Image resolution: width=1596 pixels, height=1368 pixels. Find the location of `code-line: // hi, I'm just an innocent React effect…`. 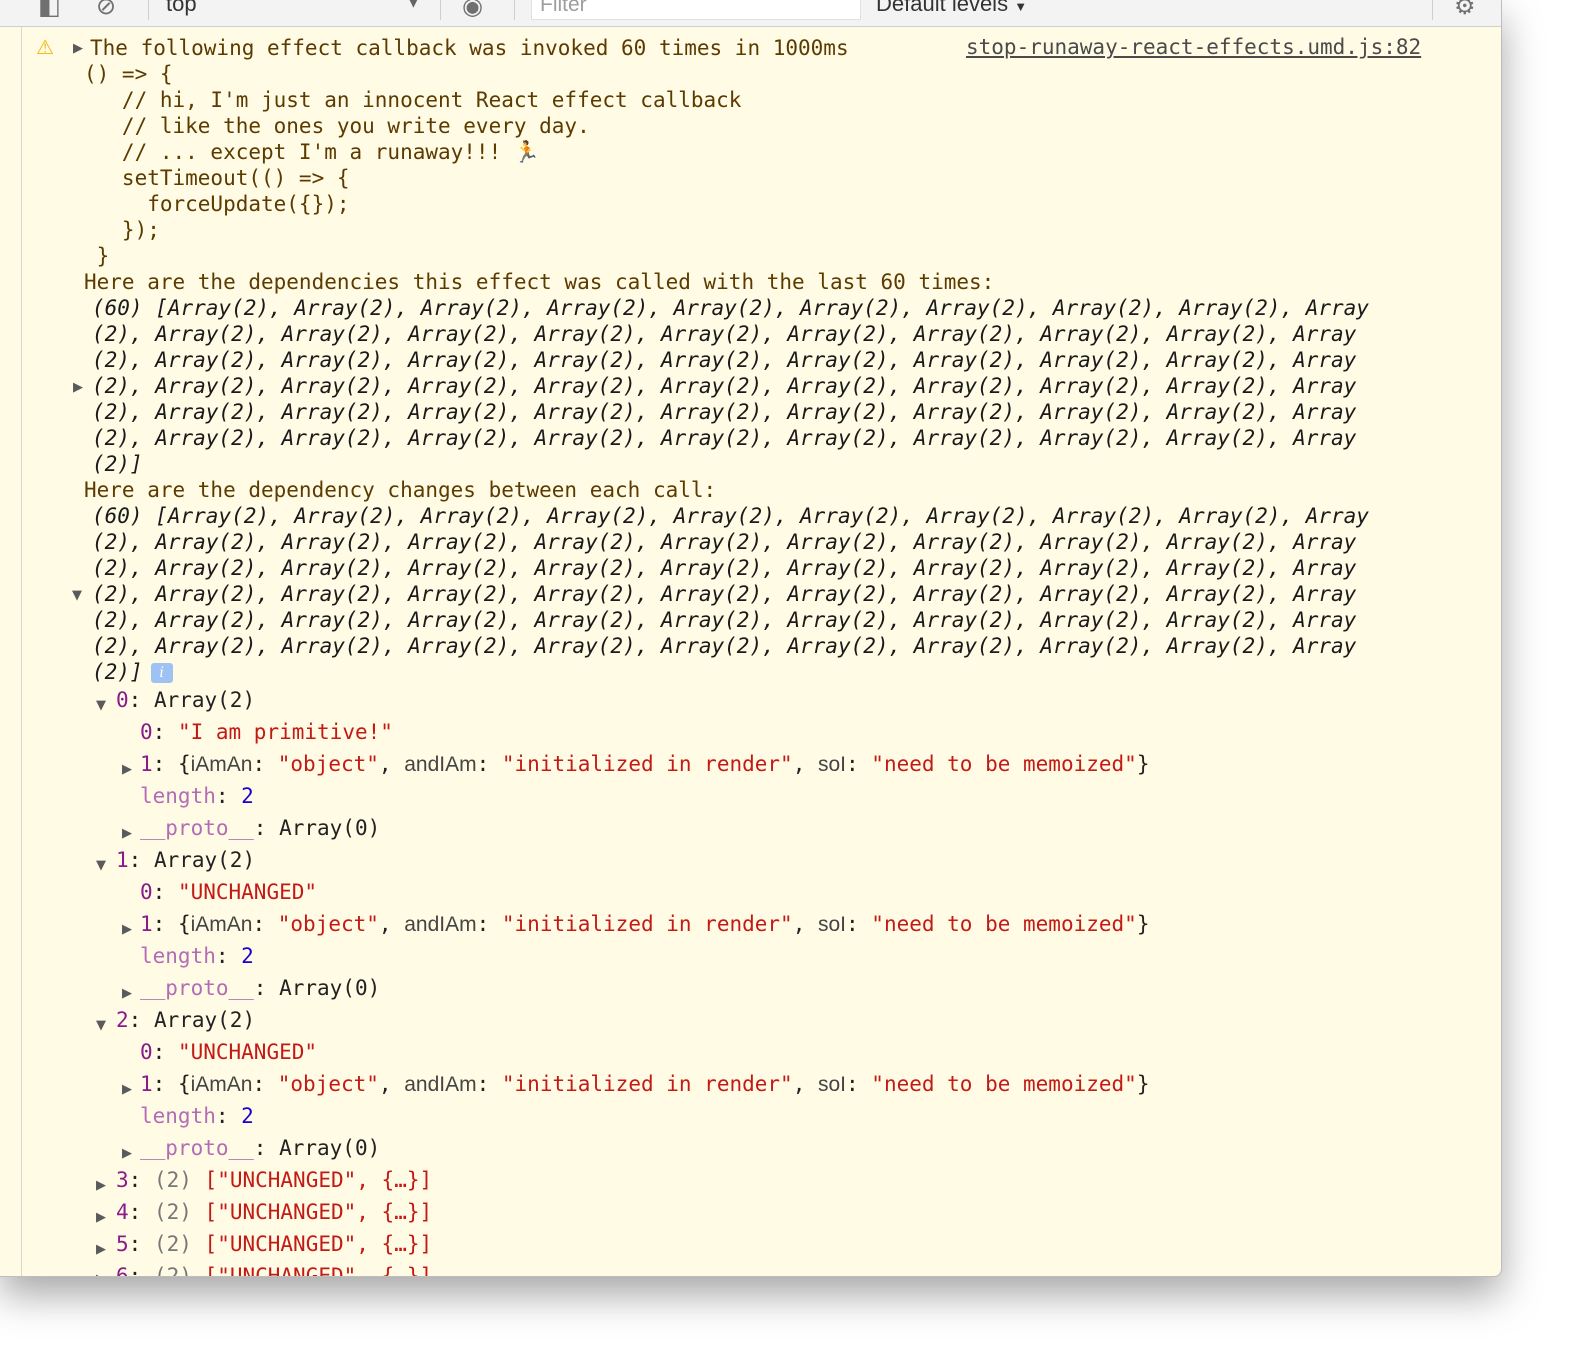

code-line: // hi, I'm just an innocent React effect… is located at coordinates (413, 100).